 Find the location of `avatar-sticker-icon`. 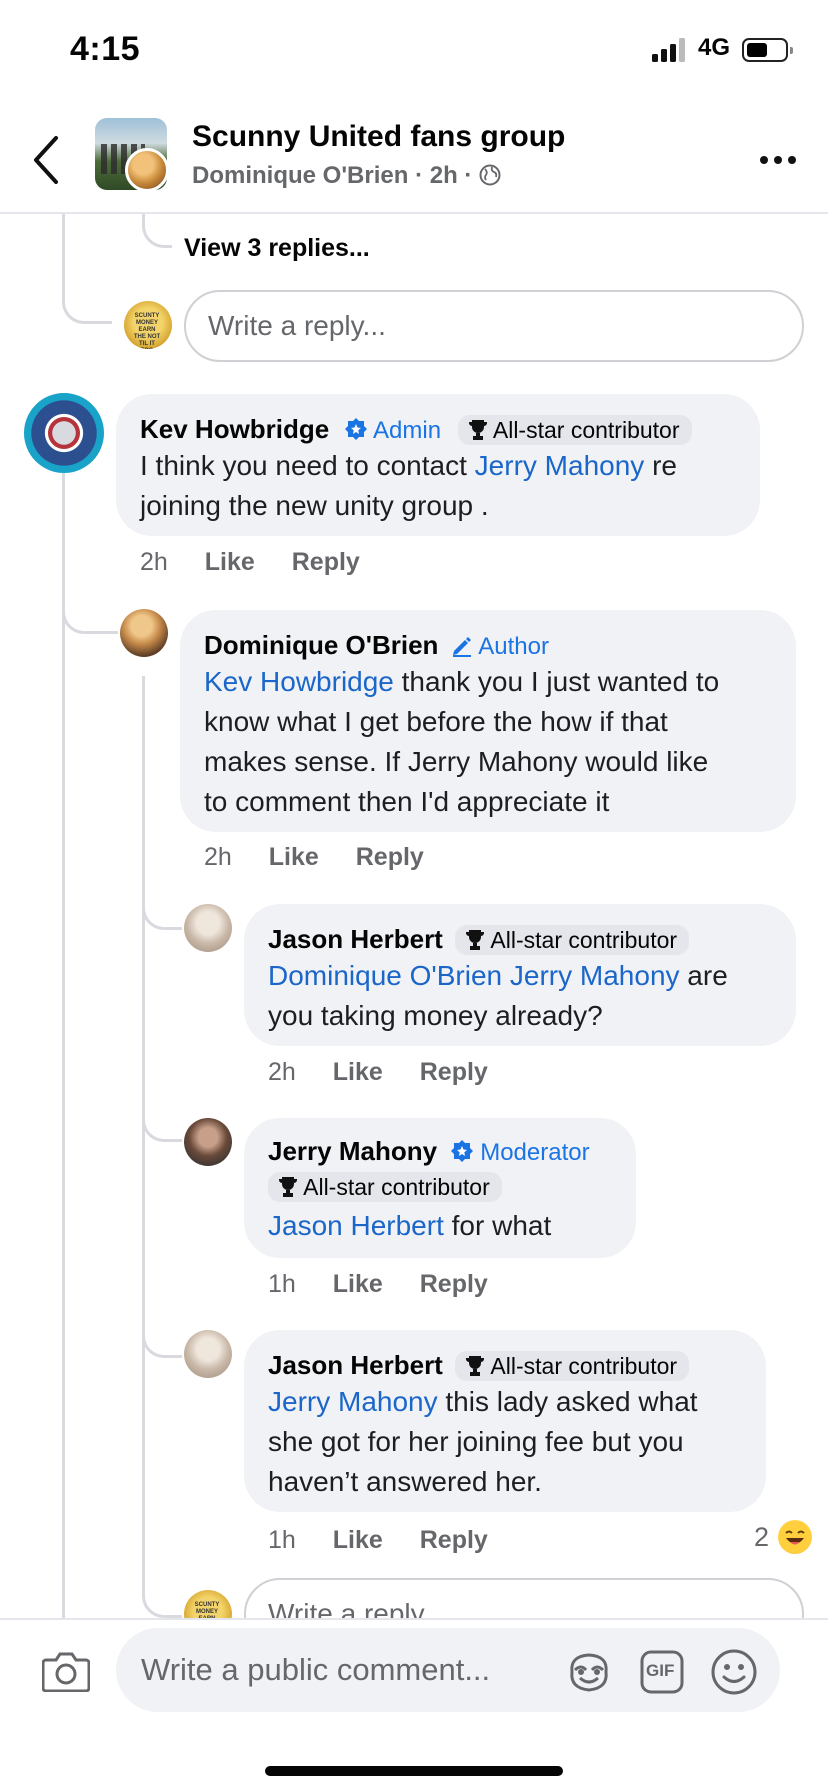

avatar-sticker-icon is located at coordinates (589, 1672).